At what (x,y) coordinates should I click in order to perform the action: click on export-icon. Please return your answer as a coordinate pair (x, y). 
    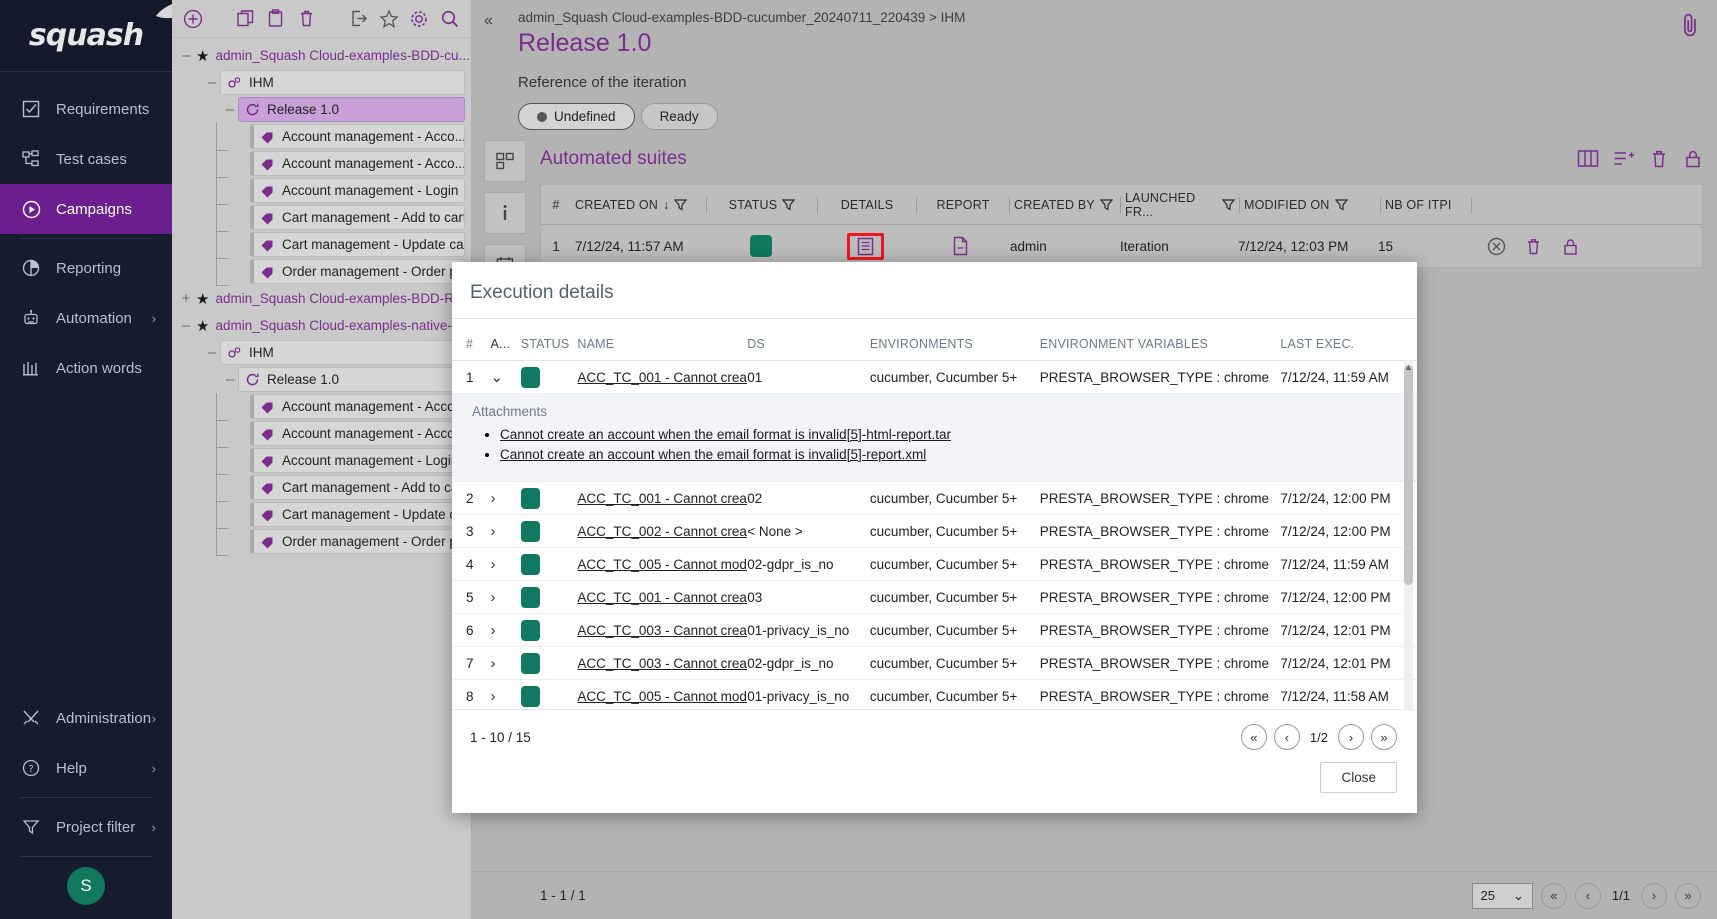
    Looking at the image, I should click on (359, 19).